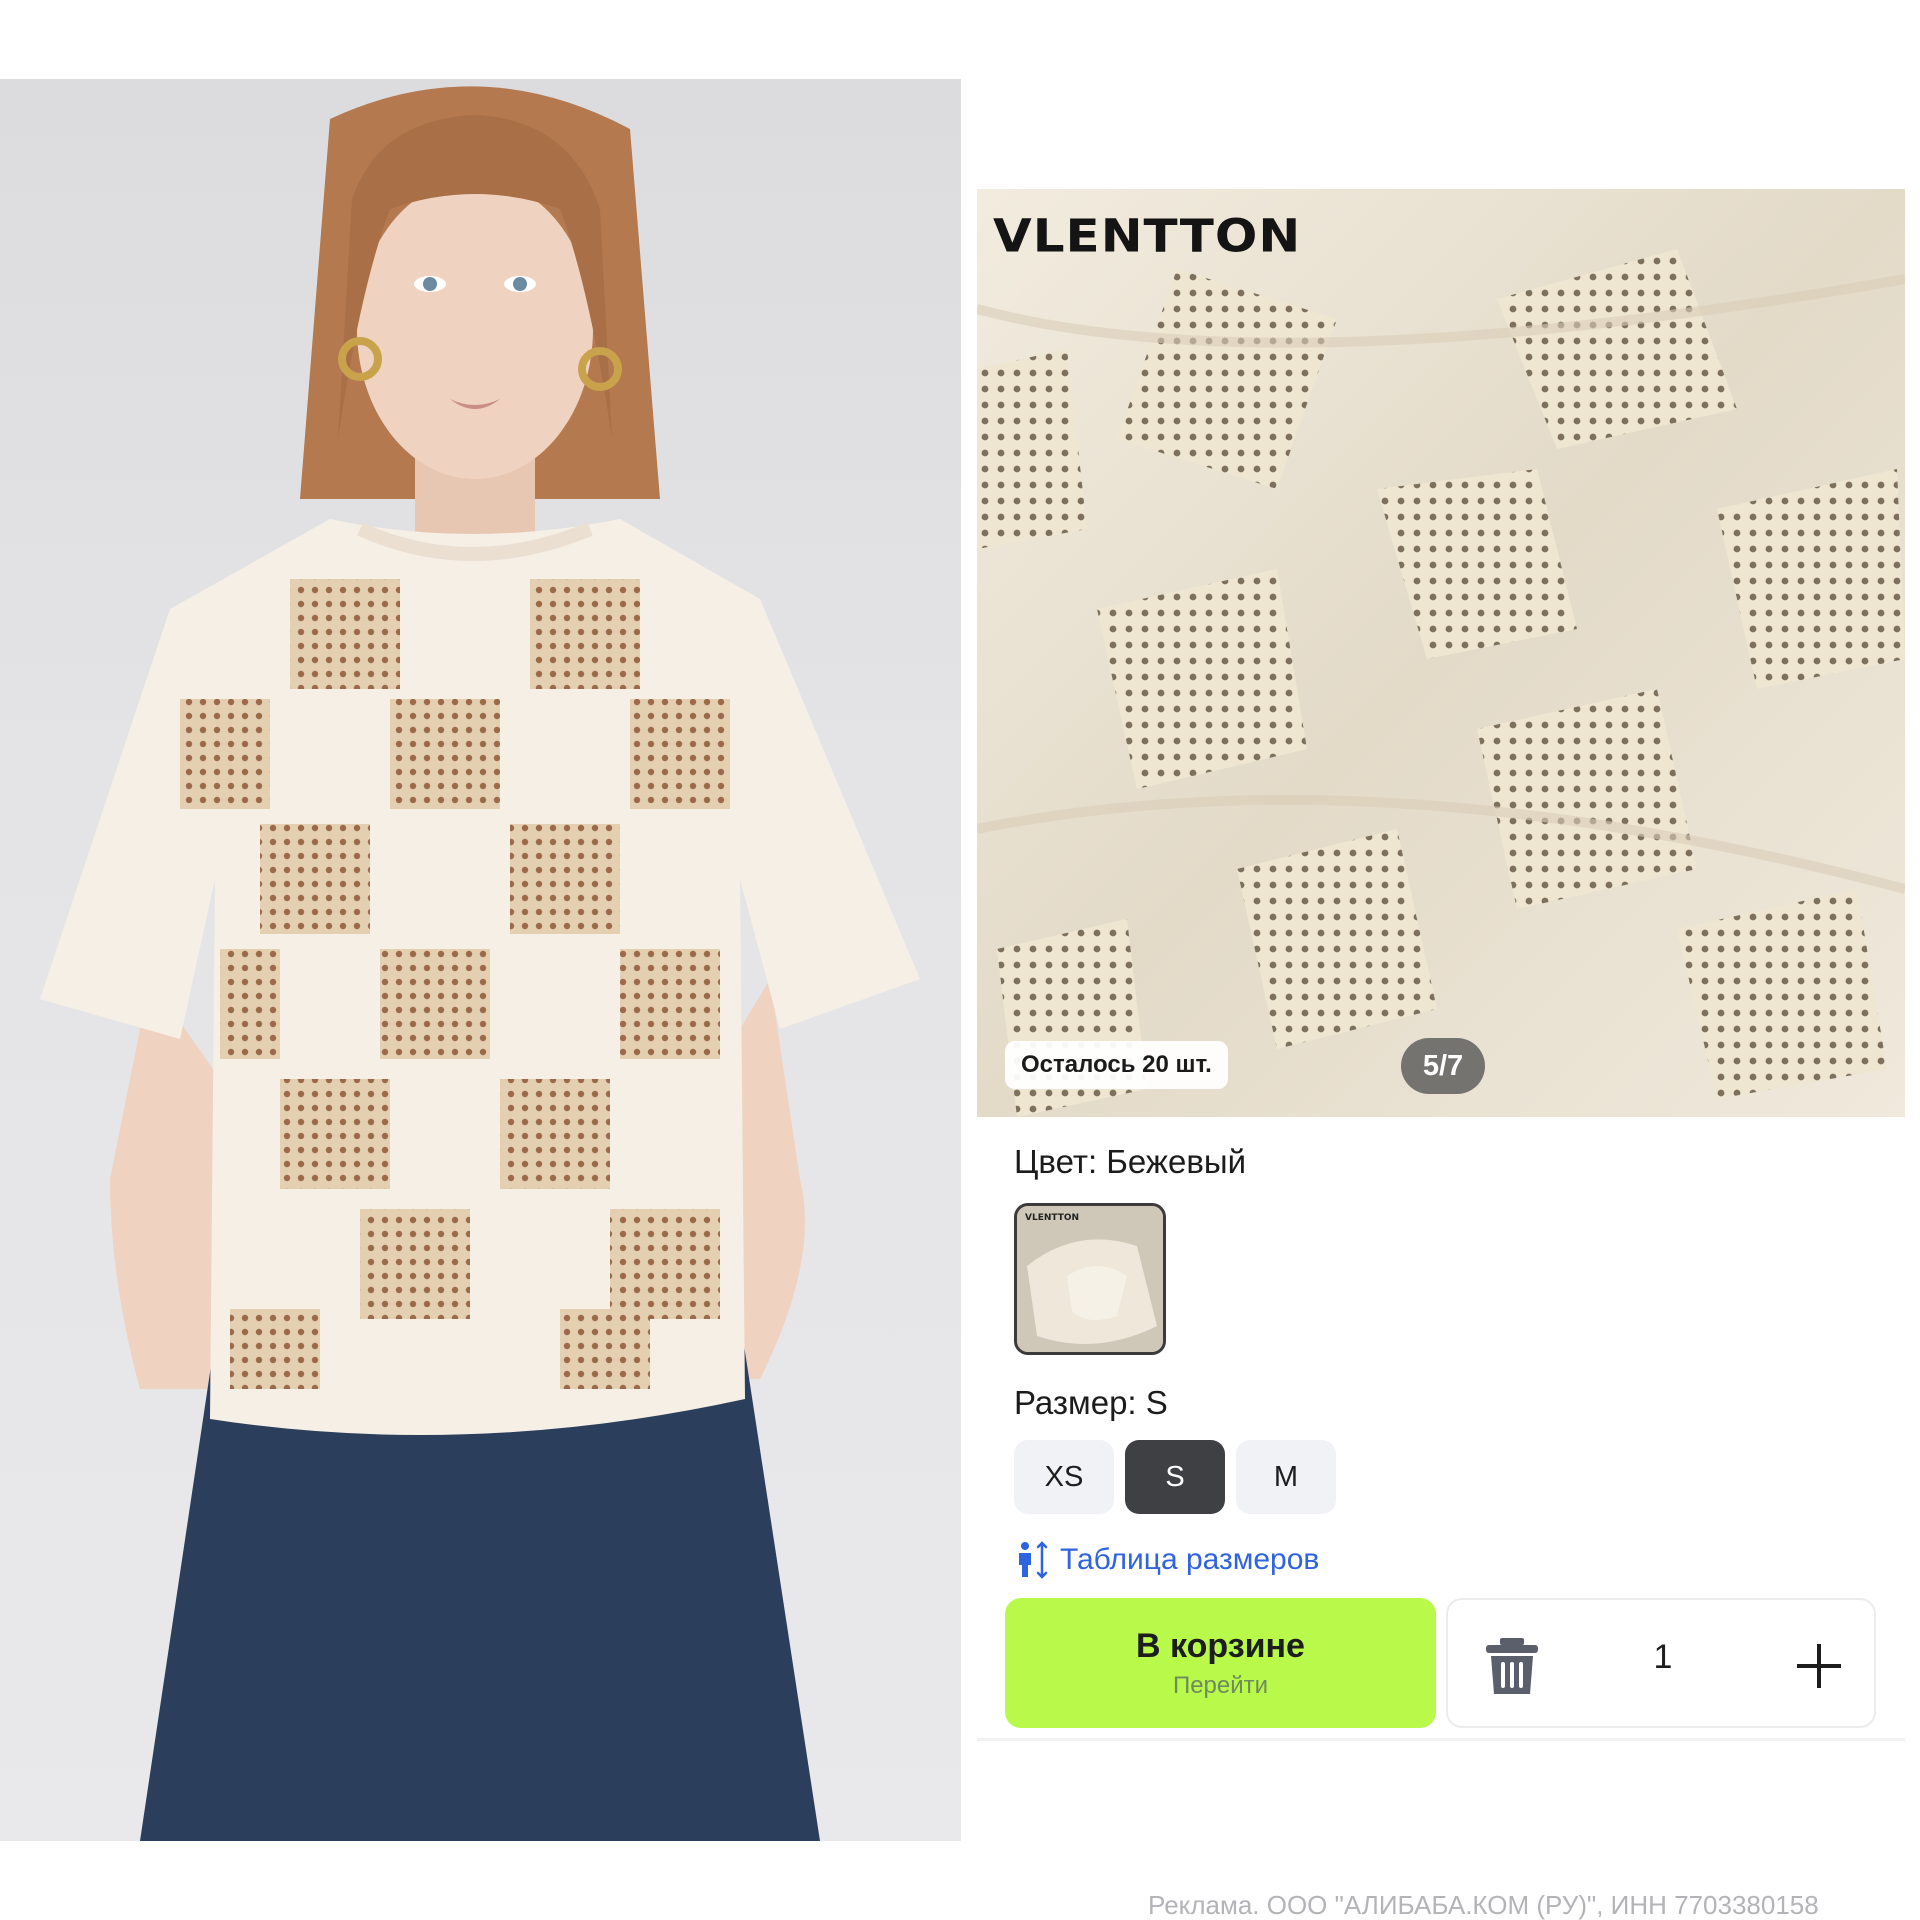 This screenshot has width=1920, height=1920. I want to click on size-table-label: Таблица размеров, so click(1190, 1559).